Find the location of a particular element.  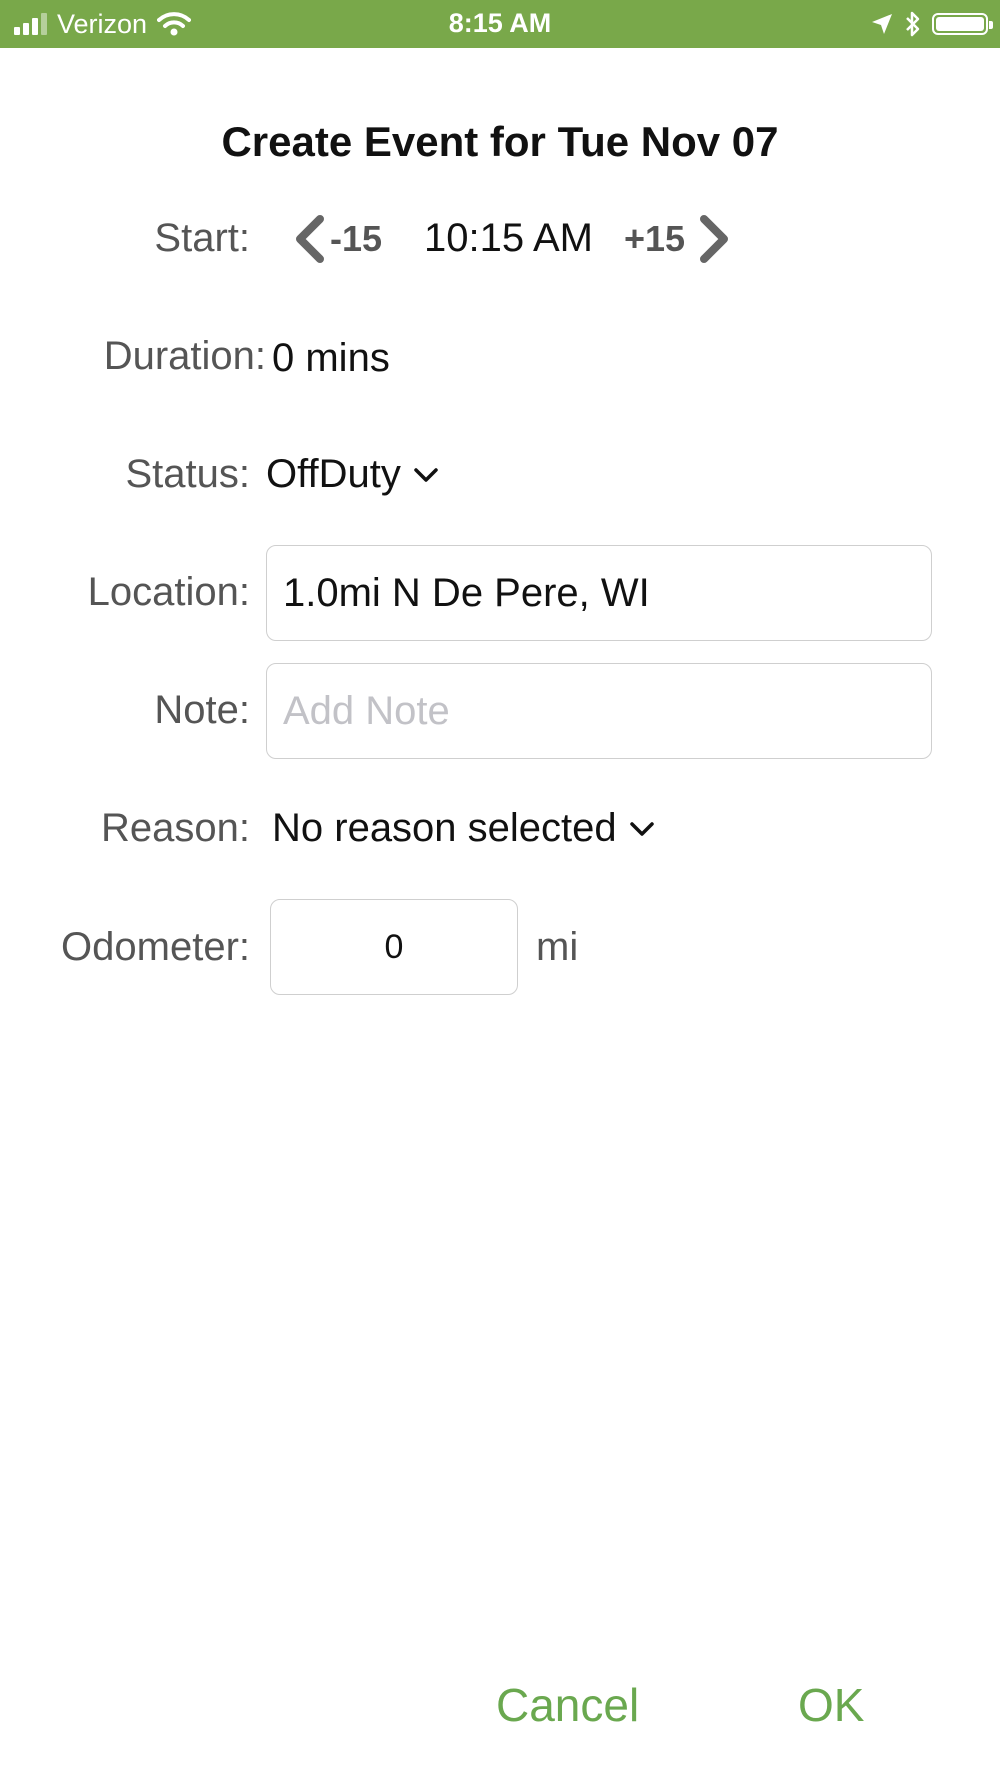

dialog-title: Create Event for Tue Nov 07 is located at coordinates (500, 141).